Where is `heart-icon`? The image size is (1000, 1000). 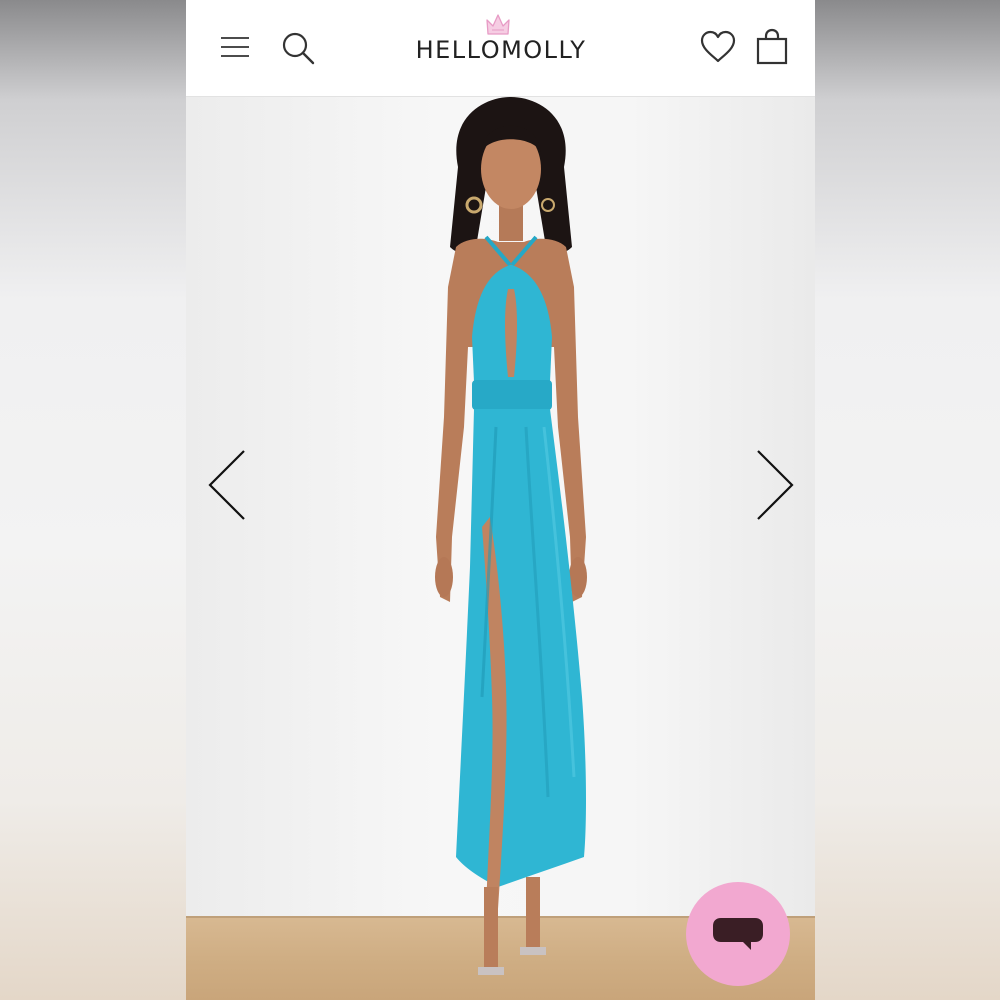 heart-icon is located at coordinates (718, 46).